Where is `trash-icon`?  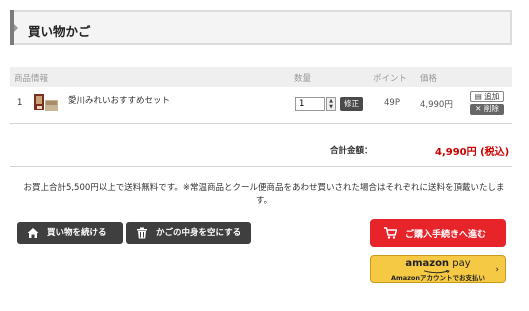 trash-icon is located at coordinates (142, 233).